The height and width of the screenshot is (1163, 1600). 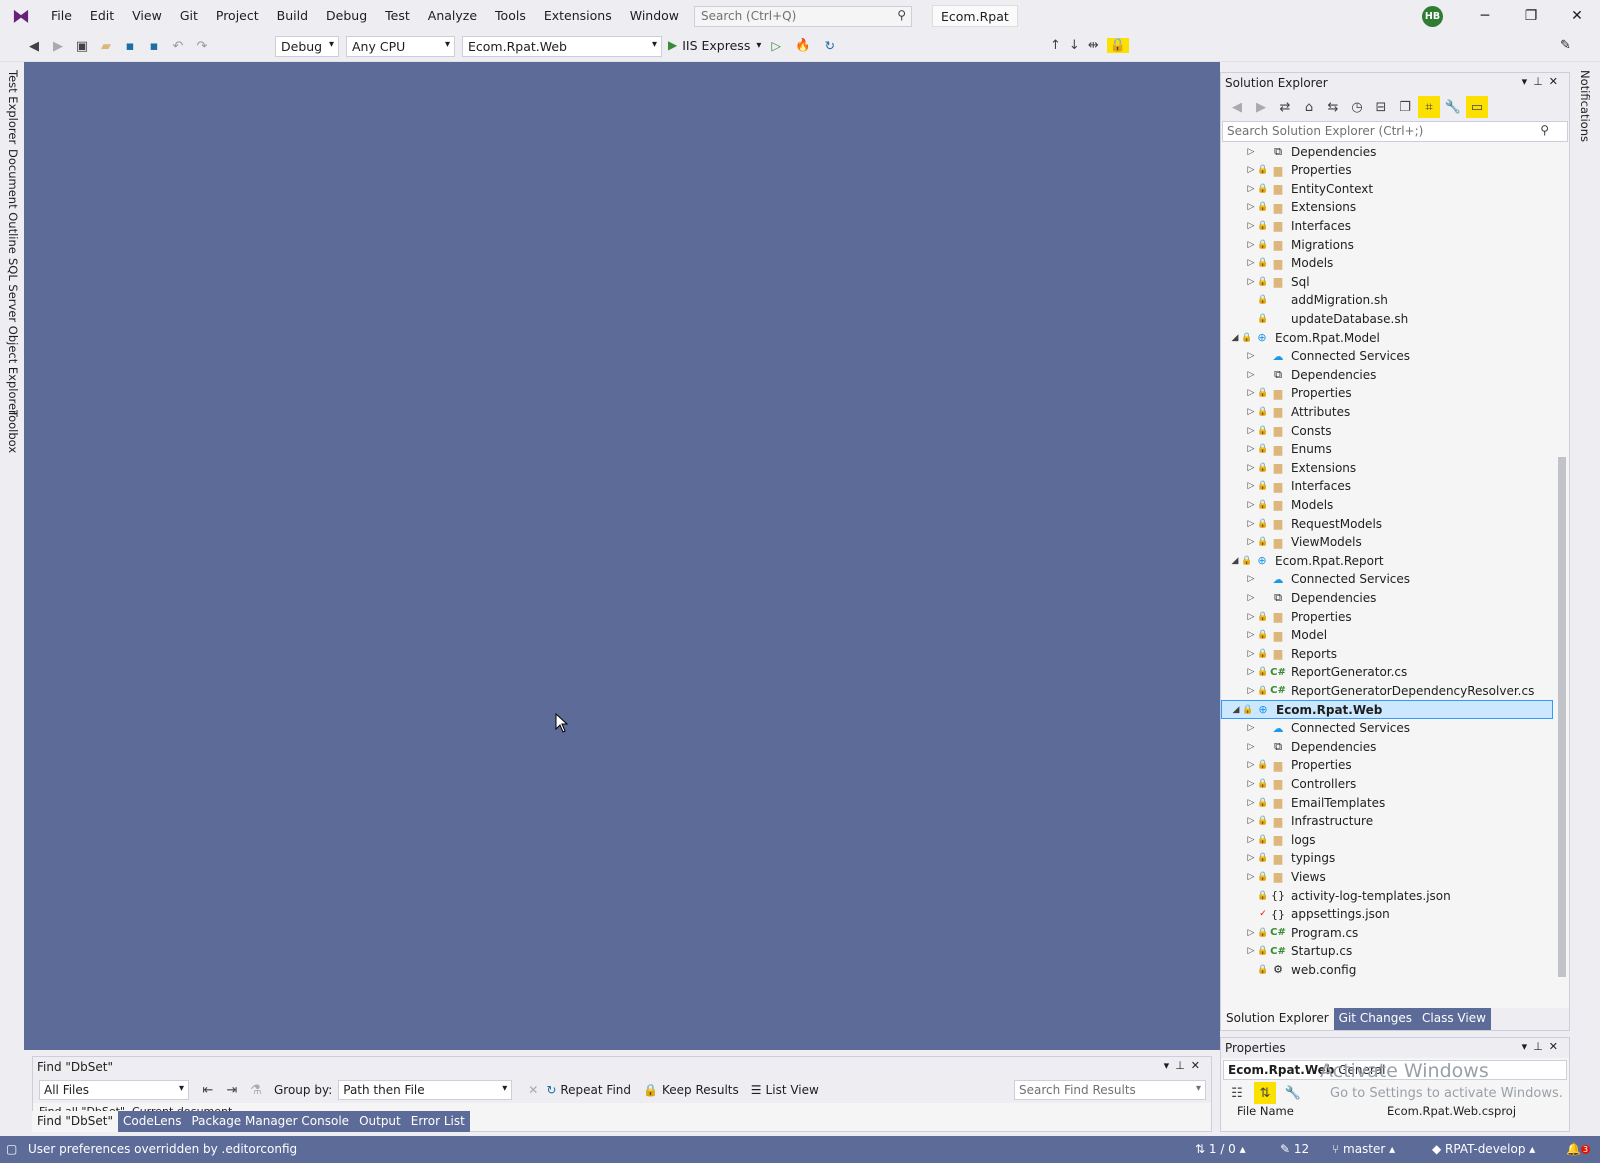 What do you see at coordinates (114, 1090) in the screenshot?
I see `find-scope-dropdown: All Files` at bounding box center [114, 1090].